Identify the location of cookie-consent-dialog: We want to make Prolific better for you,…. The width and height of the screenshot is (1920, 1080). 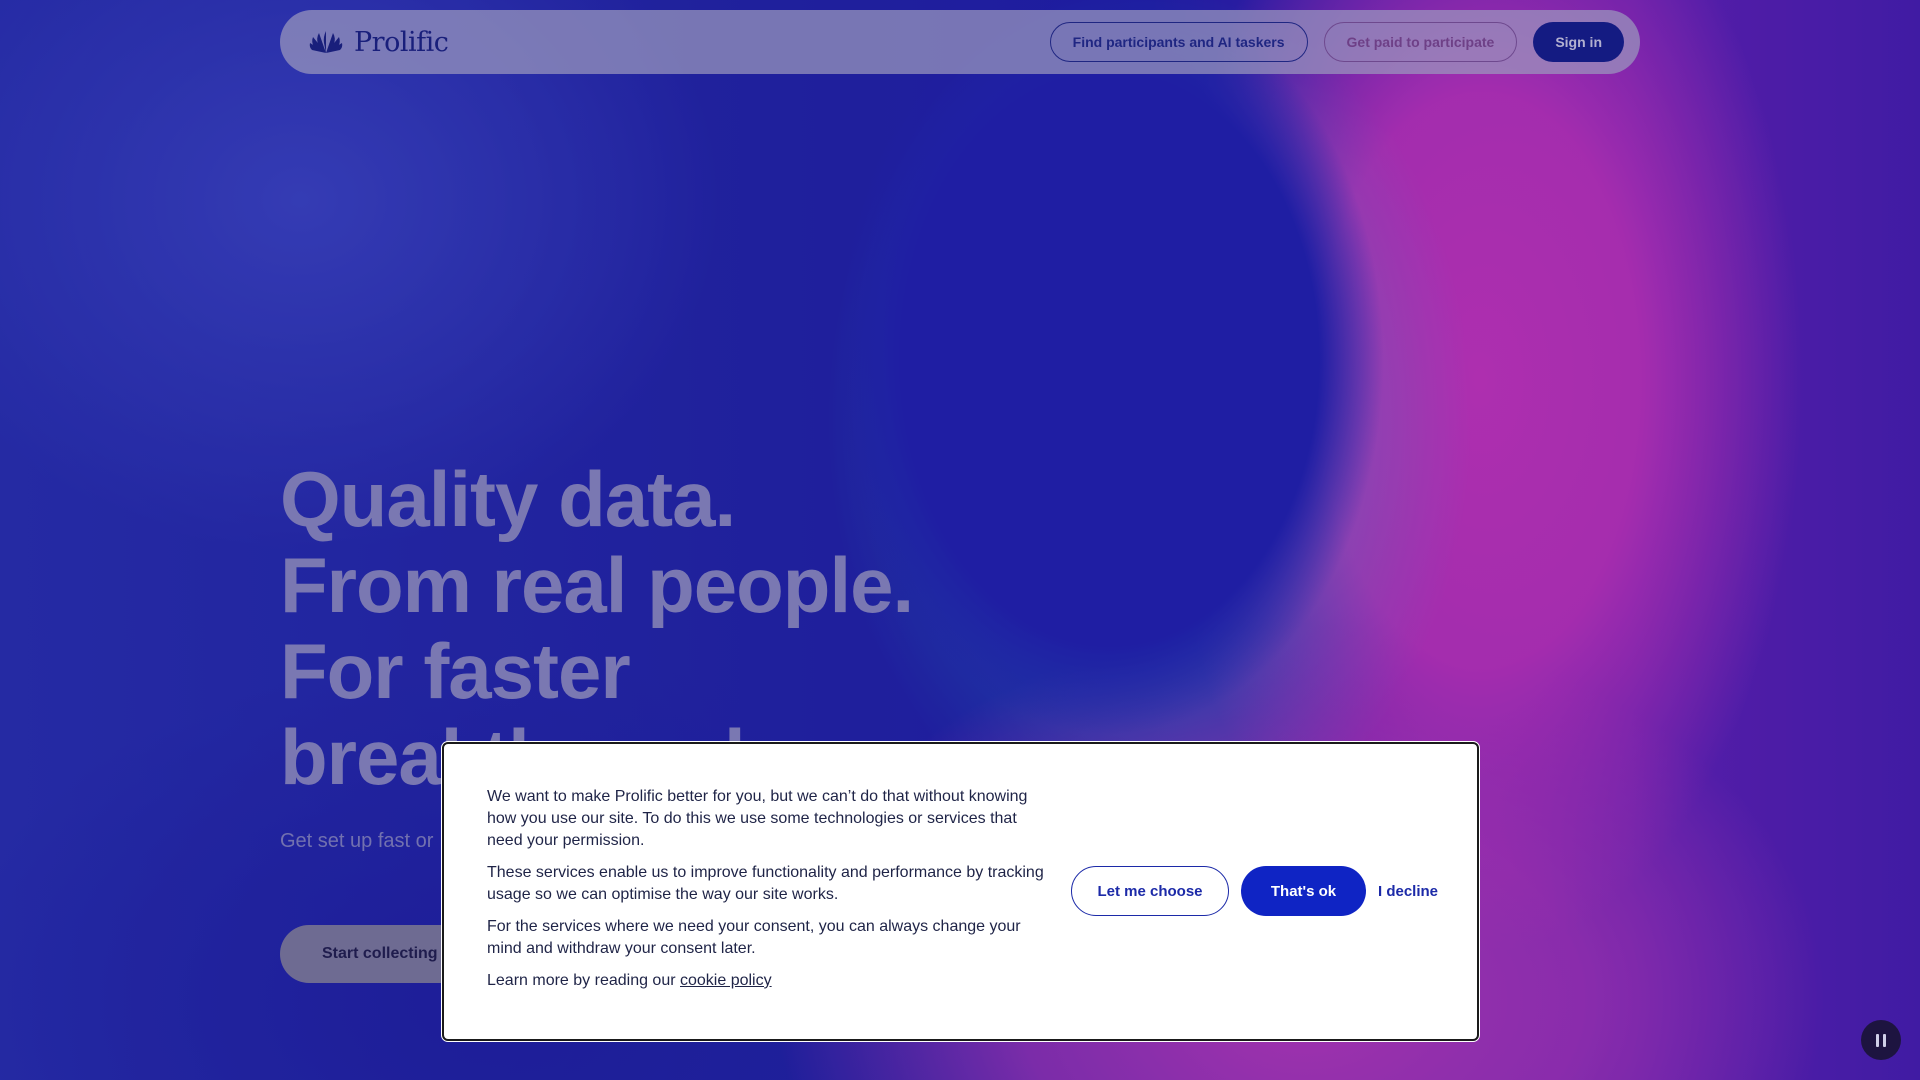
(960, 891).